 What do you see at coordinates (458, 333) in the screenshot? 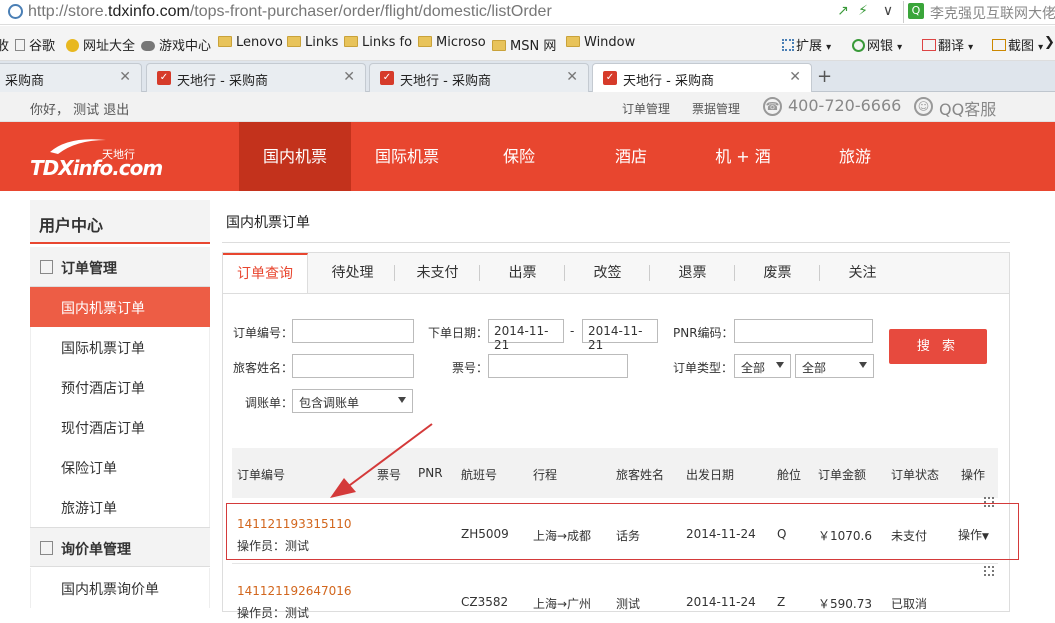
I see `order-date-label: 下单日期：` at bounding box center [458, 333].